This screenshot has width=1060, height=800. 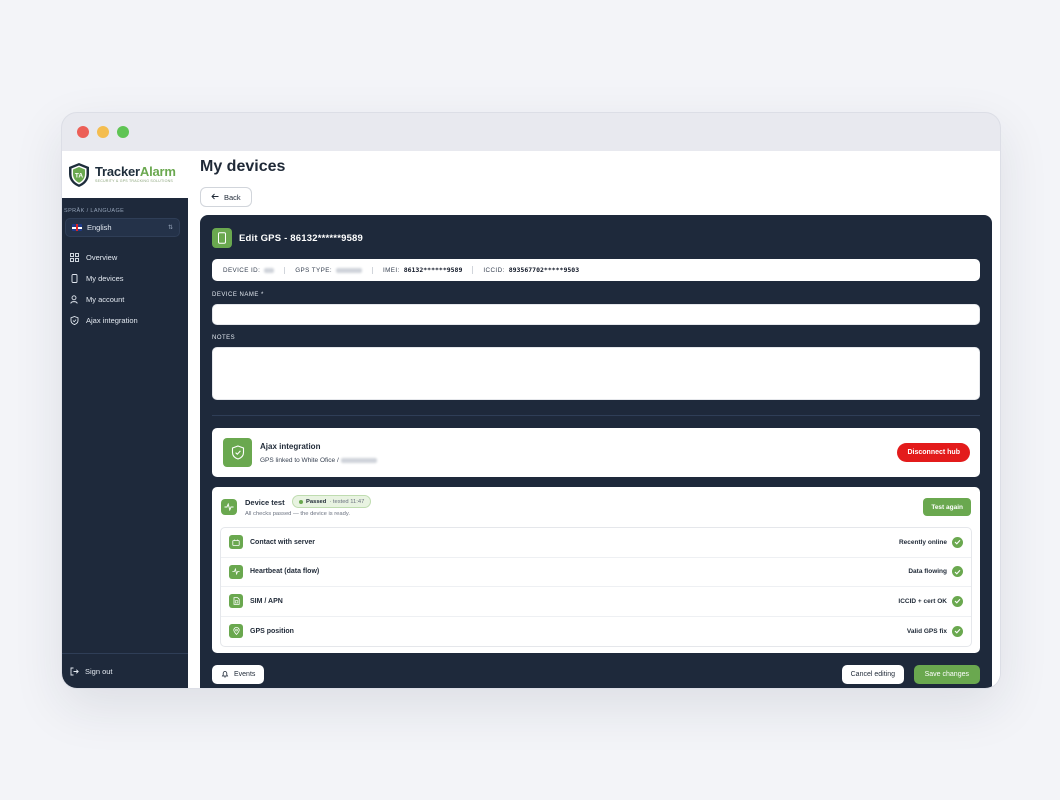 What do you see at coordinates (596, 602) in the screenshot?
I see `check-row-sim: SIM / APN ICCID + cert OK` at bounding box center [596, 602].